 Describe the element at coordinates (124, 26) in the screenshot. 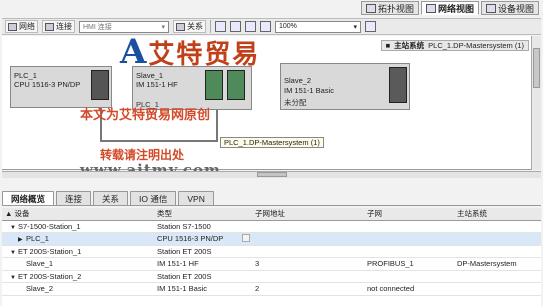

I see `connection-type-select: HMI 连接 ▾` at that location.